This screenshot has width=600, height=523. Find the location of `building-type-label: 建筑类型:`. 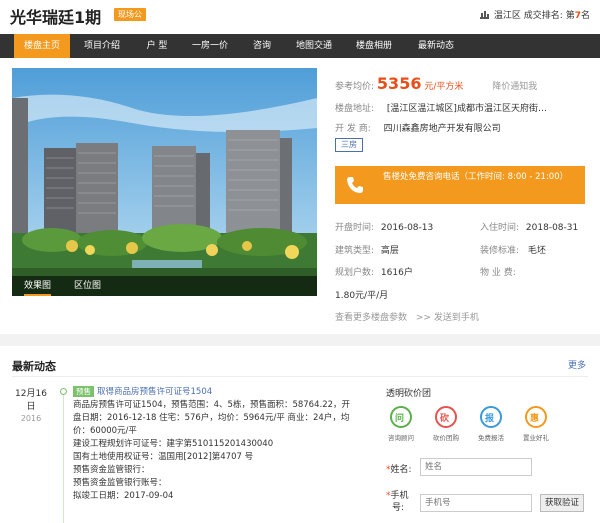

building-type-label: 建筑类型: is located at coordinates (355, 251).